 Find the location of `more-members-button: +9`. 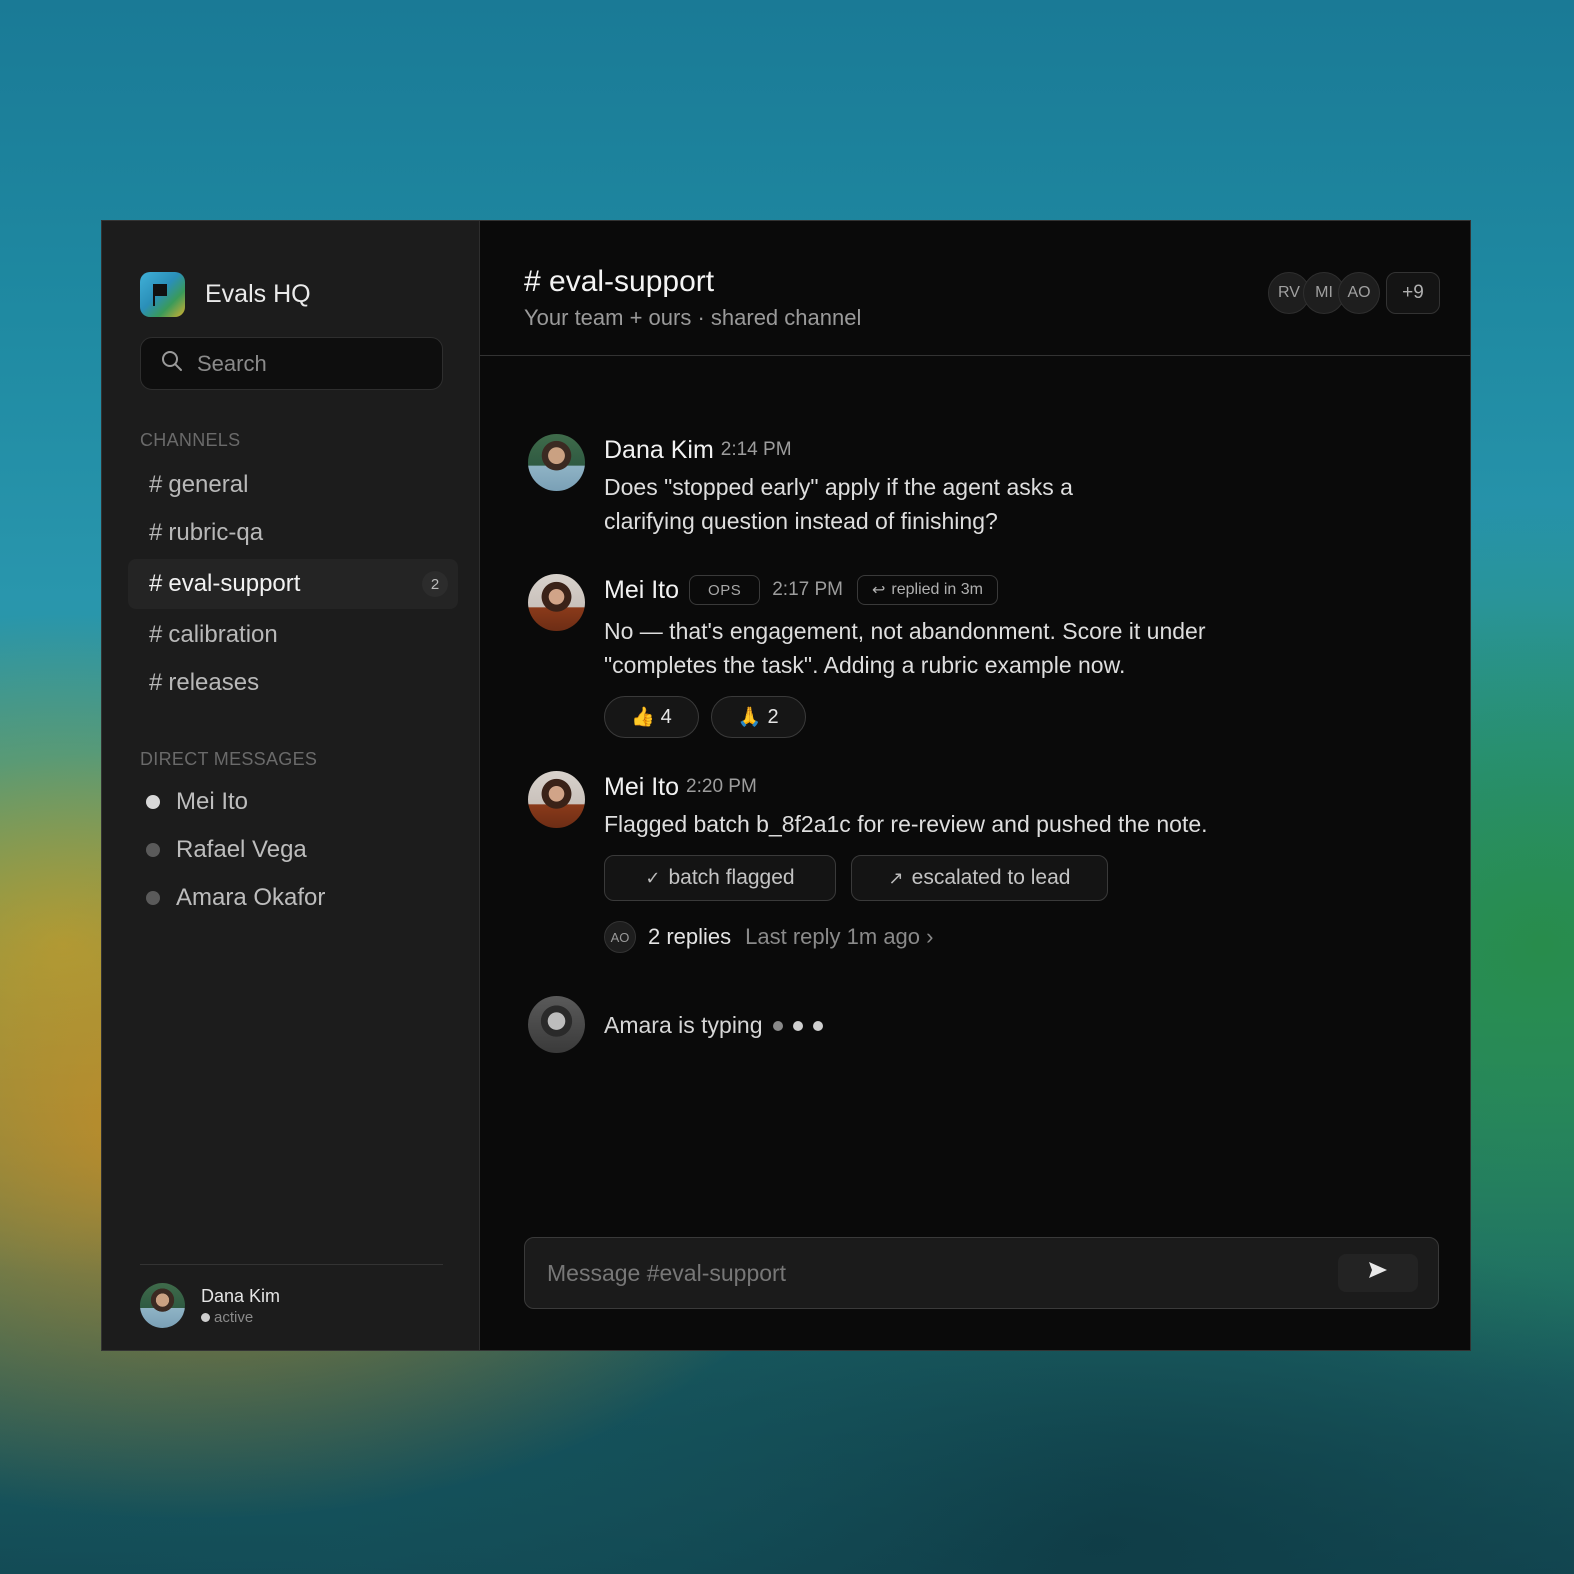

more-members-button: +9 is located at coordinates (1413, 293).